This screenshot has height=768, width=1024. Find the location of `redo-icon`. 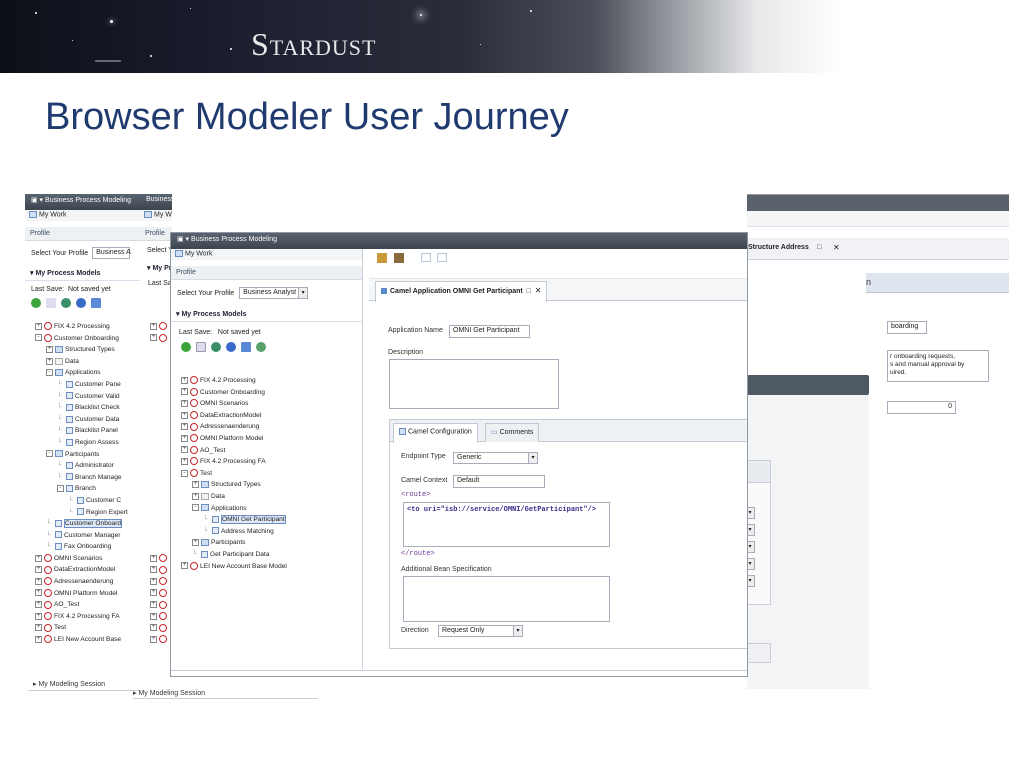

redo-icon is located at coordinates (81, 303).